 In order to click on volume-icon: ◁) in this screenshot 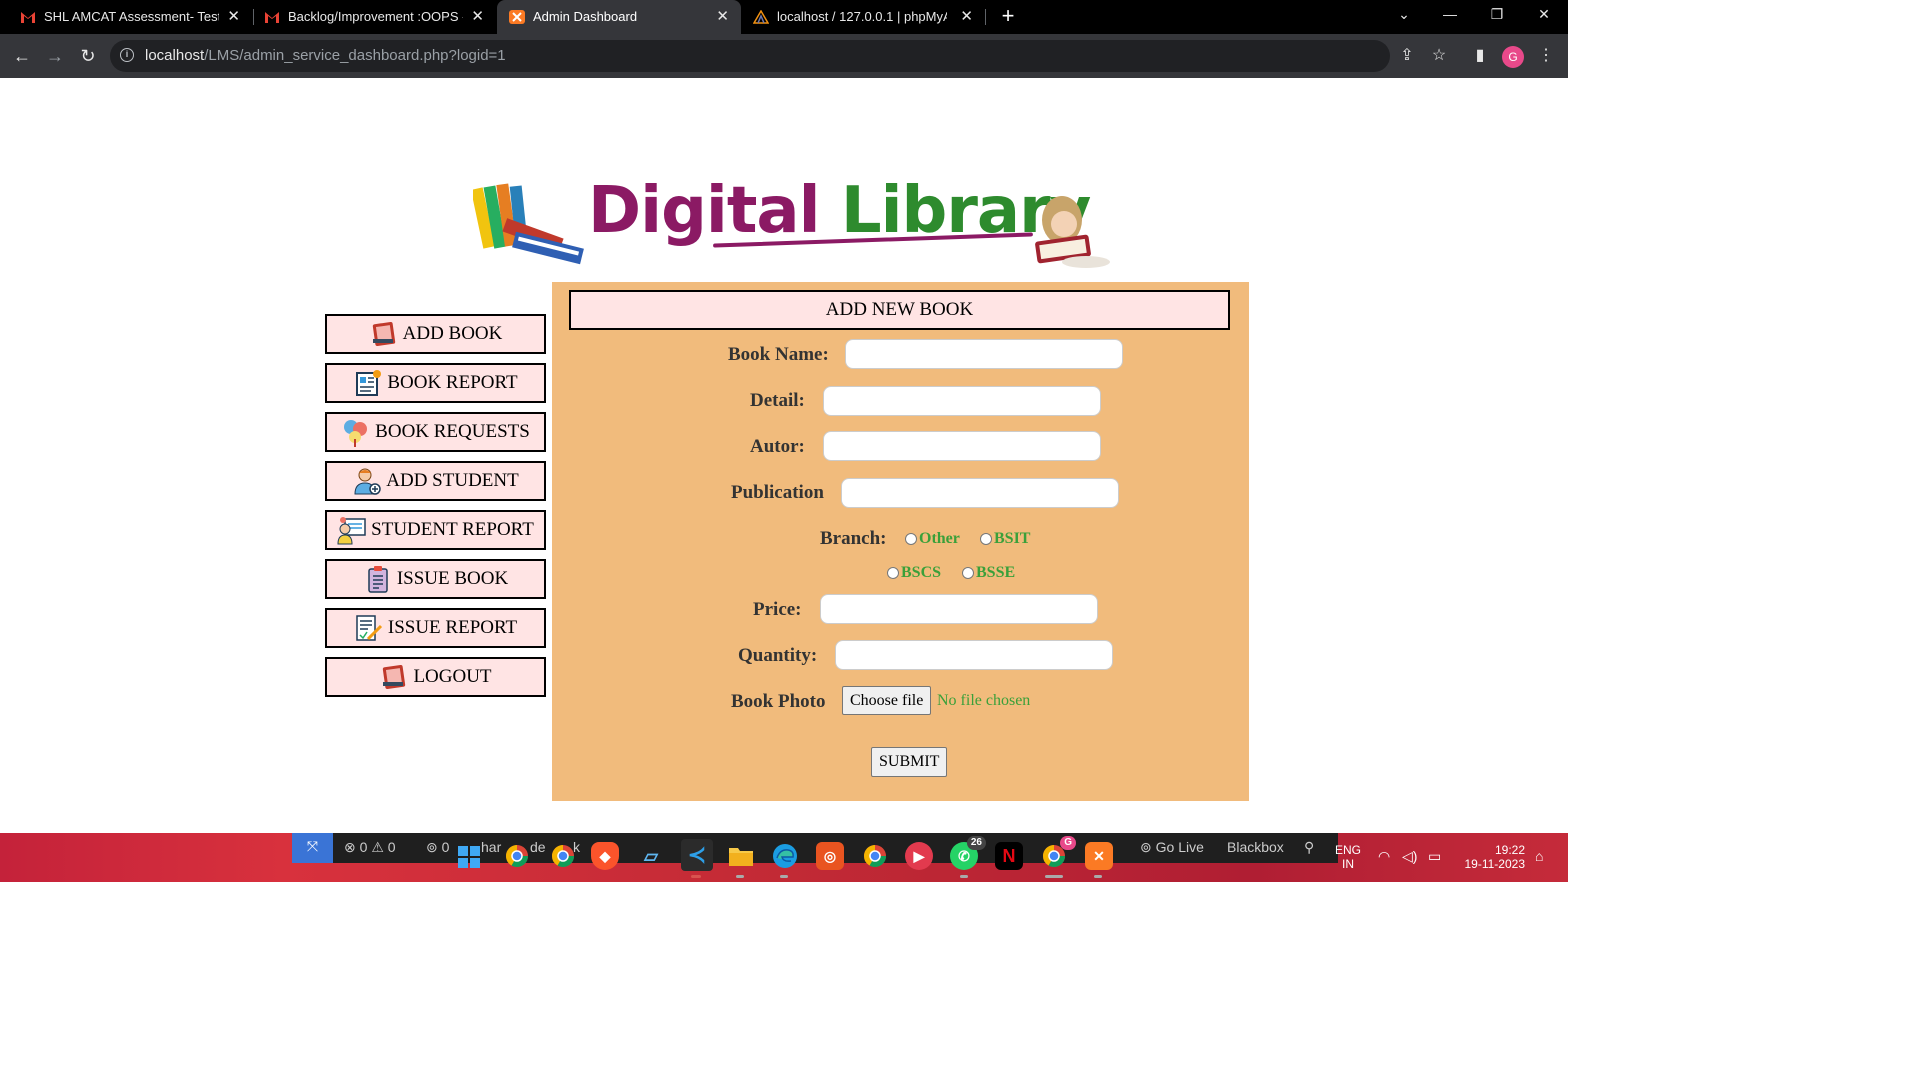, I will do `click(1409, 856)`.